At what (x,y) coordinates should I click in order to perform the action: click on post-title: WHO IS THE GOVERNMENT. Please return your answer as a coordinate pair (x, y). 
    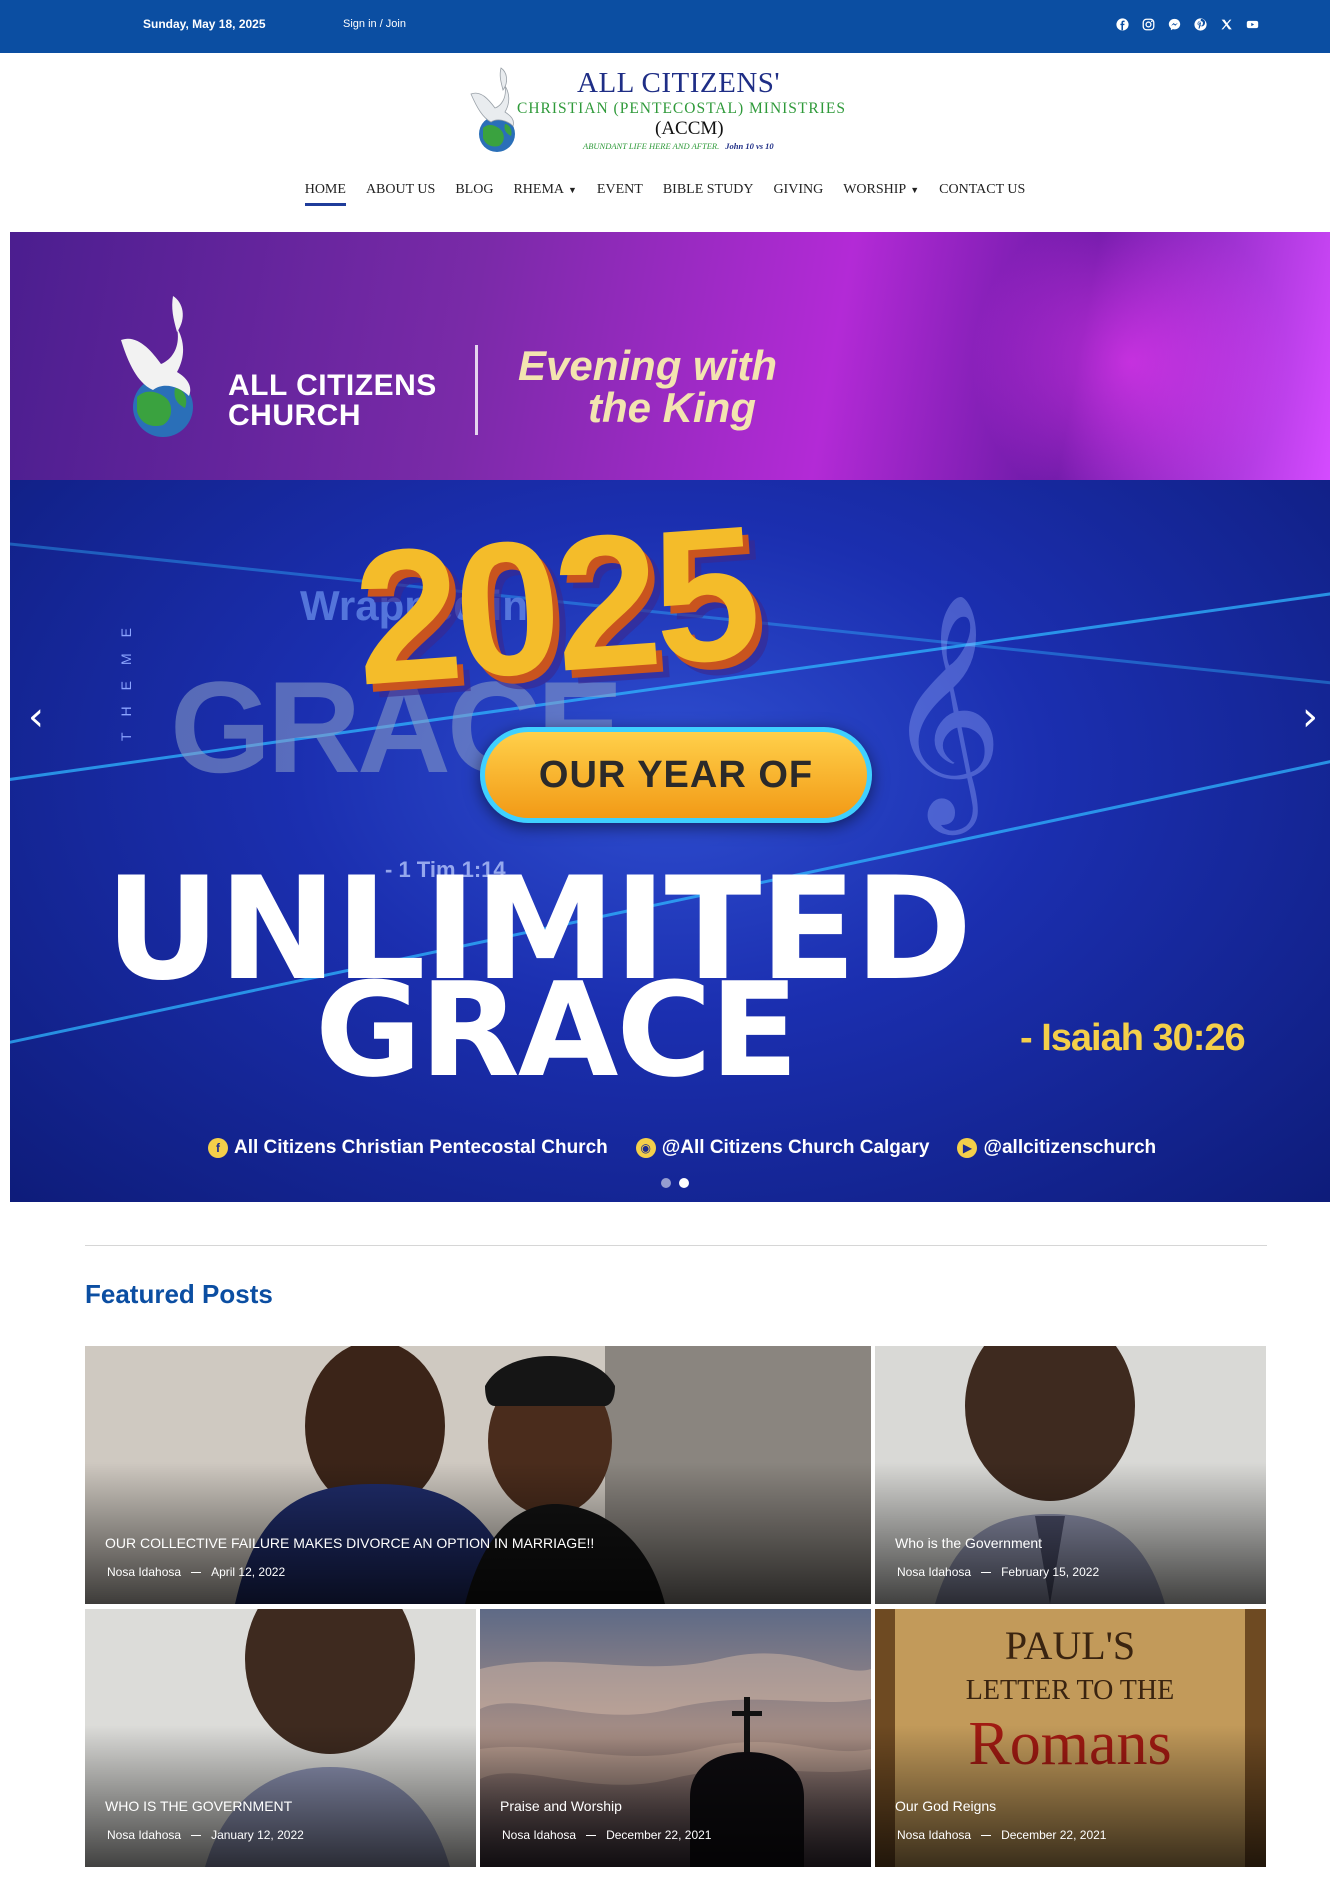
    Looking at the image, I should click on (198, 1806).